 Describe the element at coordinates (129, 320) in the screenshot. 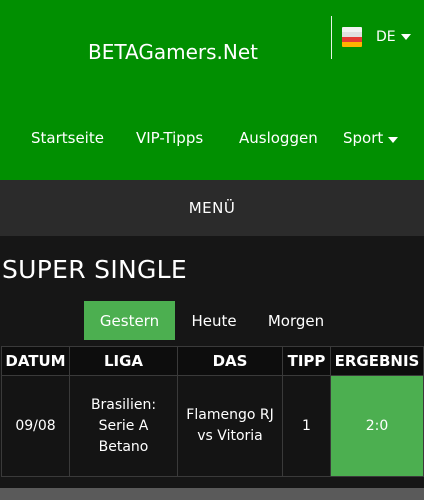

I see `tab-gestern: Gestern` at that location.